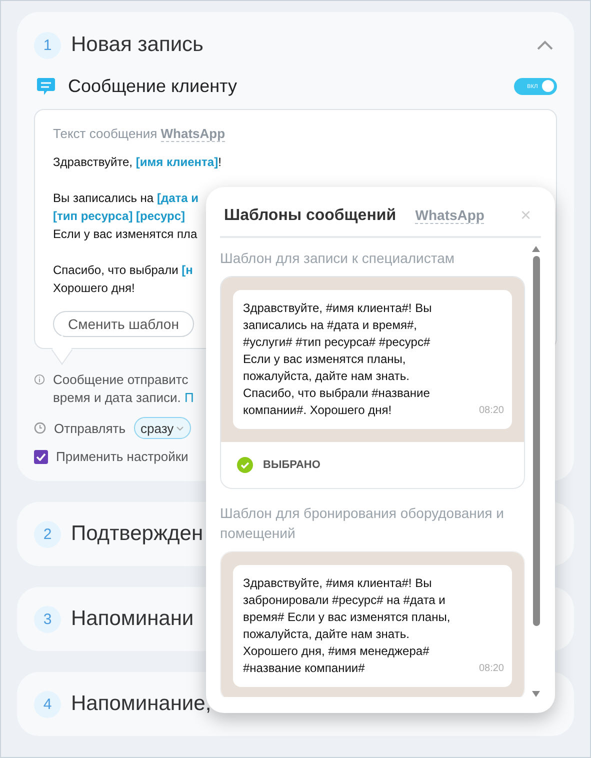 The height and width of the screenshot is (758, 591). I want to click on template-card, so click(372, 382).